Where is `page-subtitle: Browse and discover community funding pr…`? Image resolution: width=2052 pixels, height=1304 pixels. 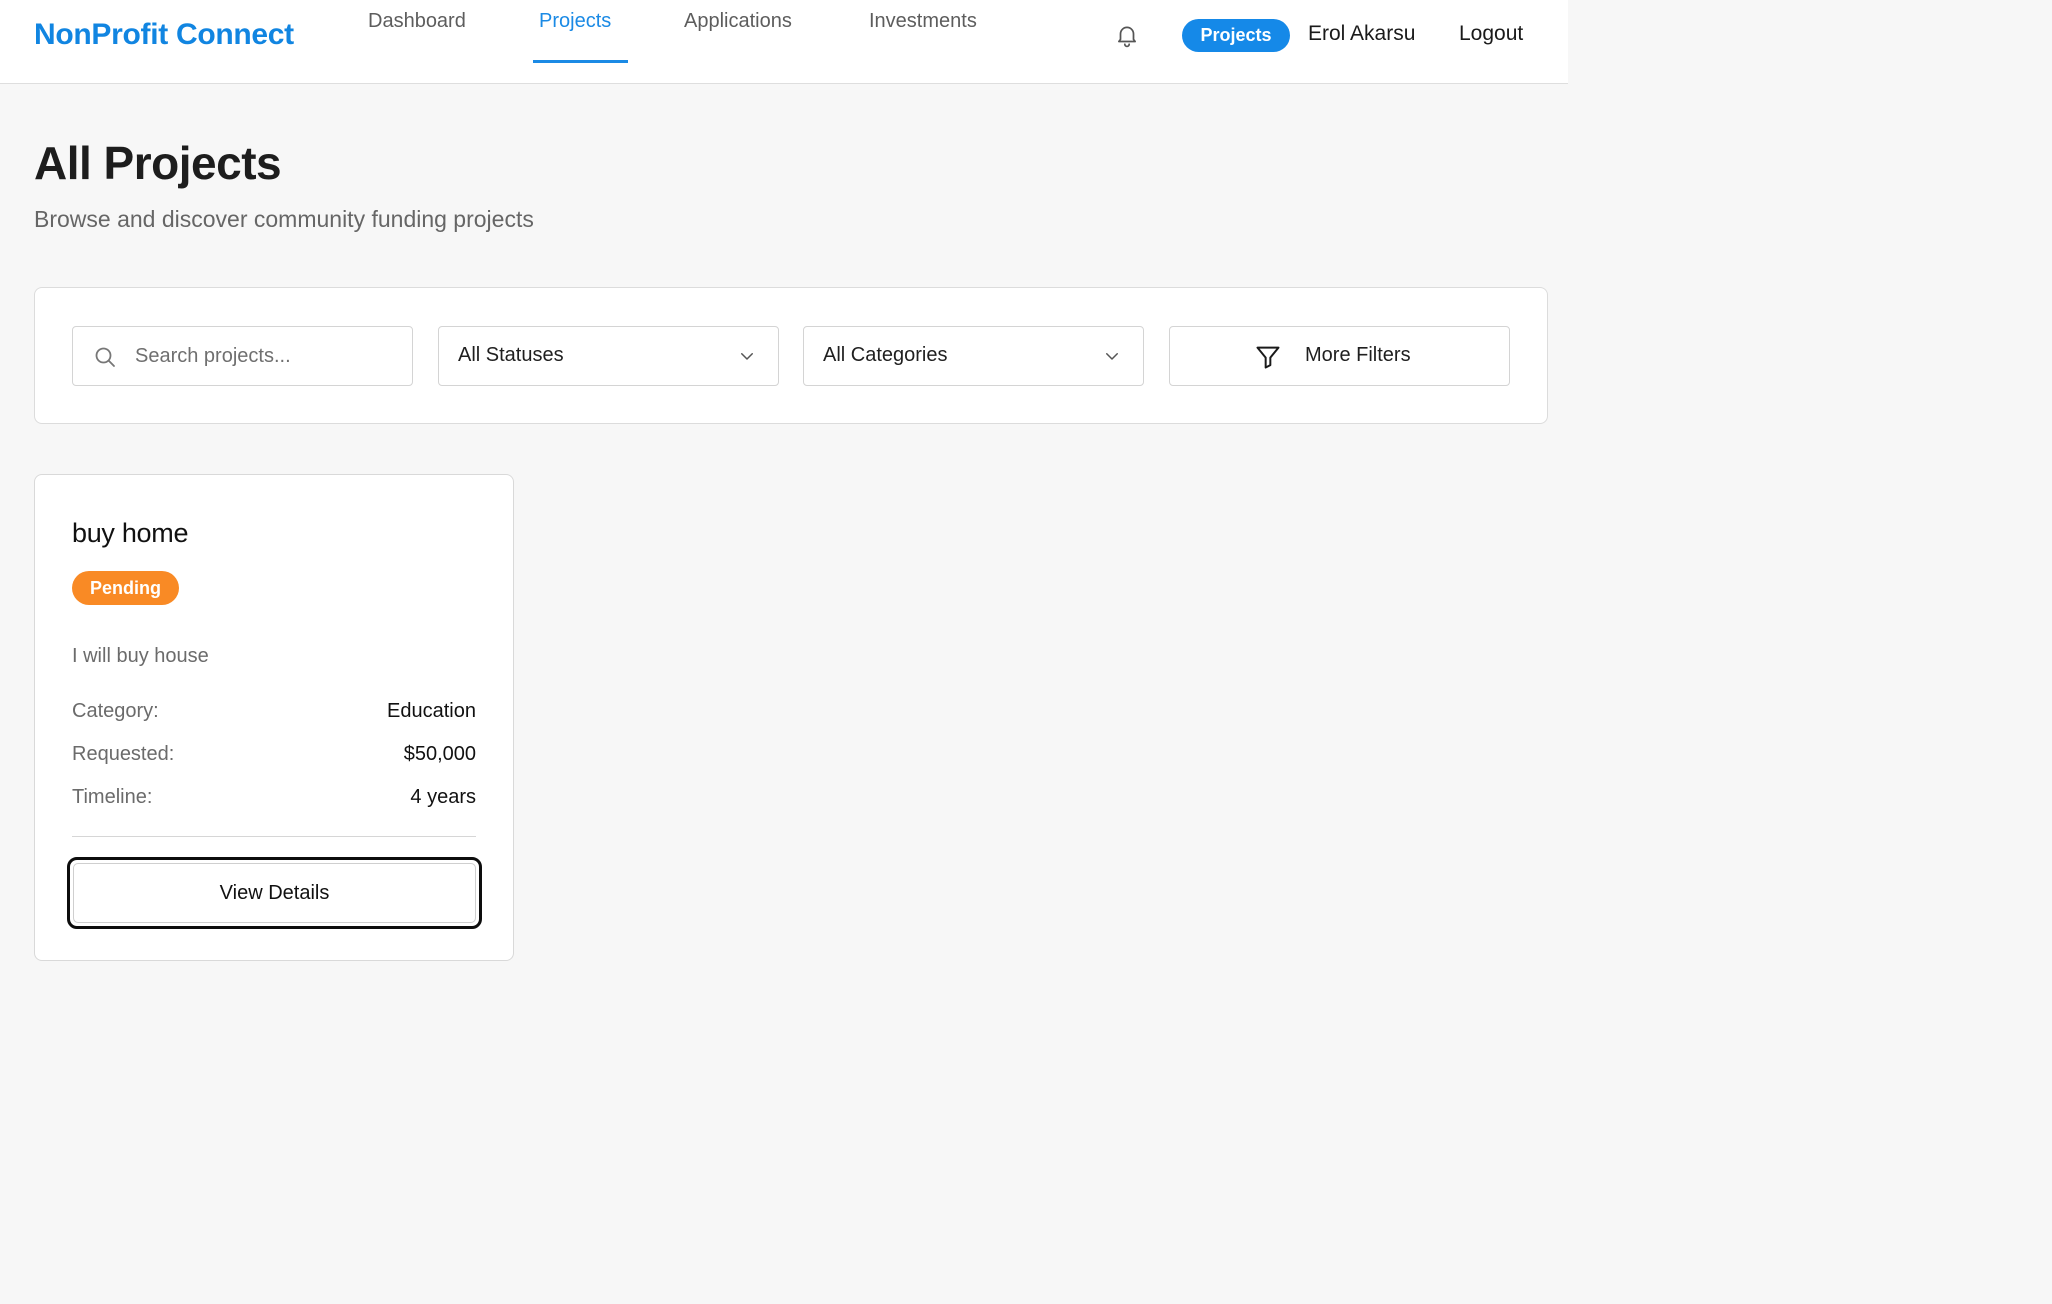 page-subtitle: Browse and discover community funding pr… is located at coordinates (284, 219).